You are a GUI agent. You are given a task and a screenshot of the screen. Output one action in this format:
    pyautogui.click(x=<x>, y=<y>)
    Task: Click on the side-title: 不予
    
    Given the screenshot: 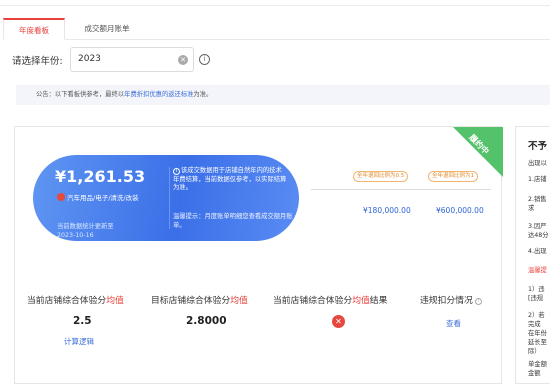 What is the action you would take?
    pyautogui.click(x=538, y=146)
    